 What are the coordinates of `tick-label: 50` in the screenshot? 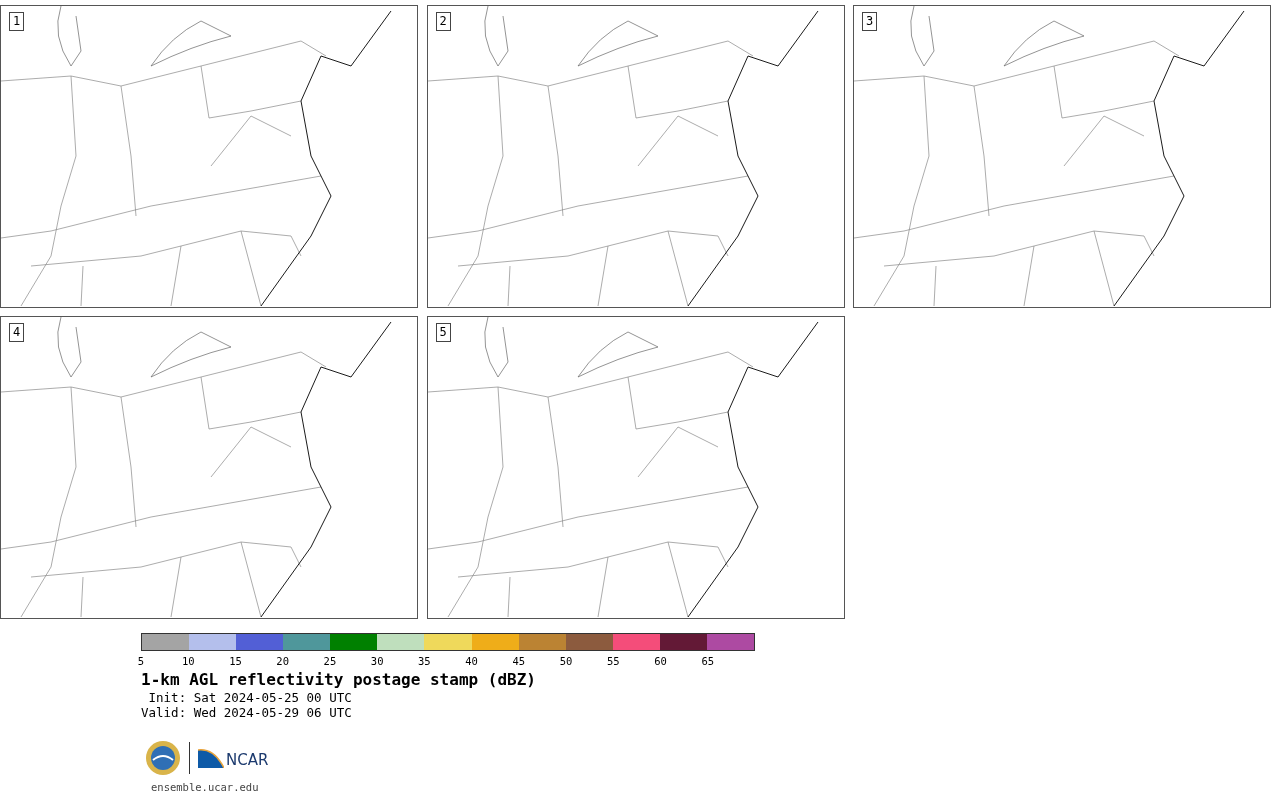 It's located at (566, 661).